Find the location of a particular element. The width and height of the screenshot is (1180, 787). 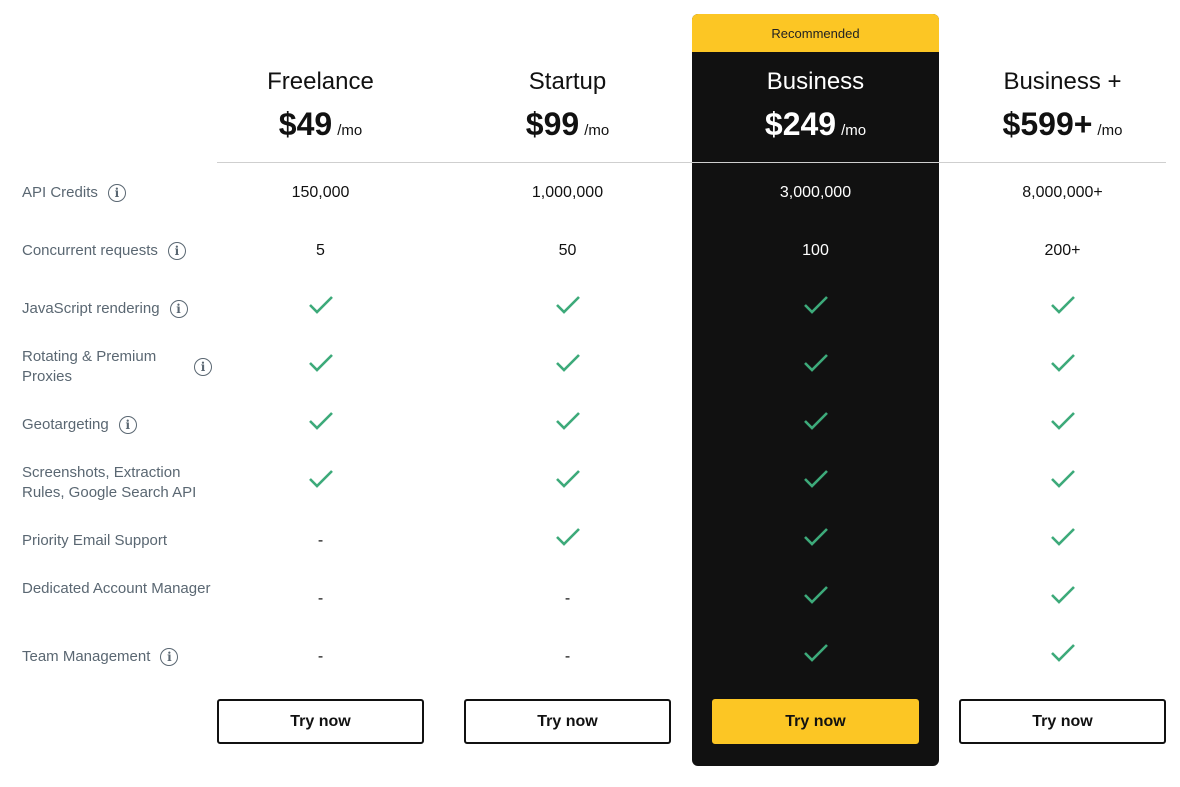

plan-header: Freelance $49/mo is located at coordinates (320, 103).